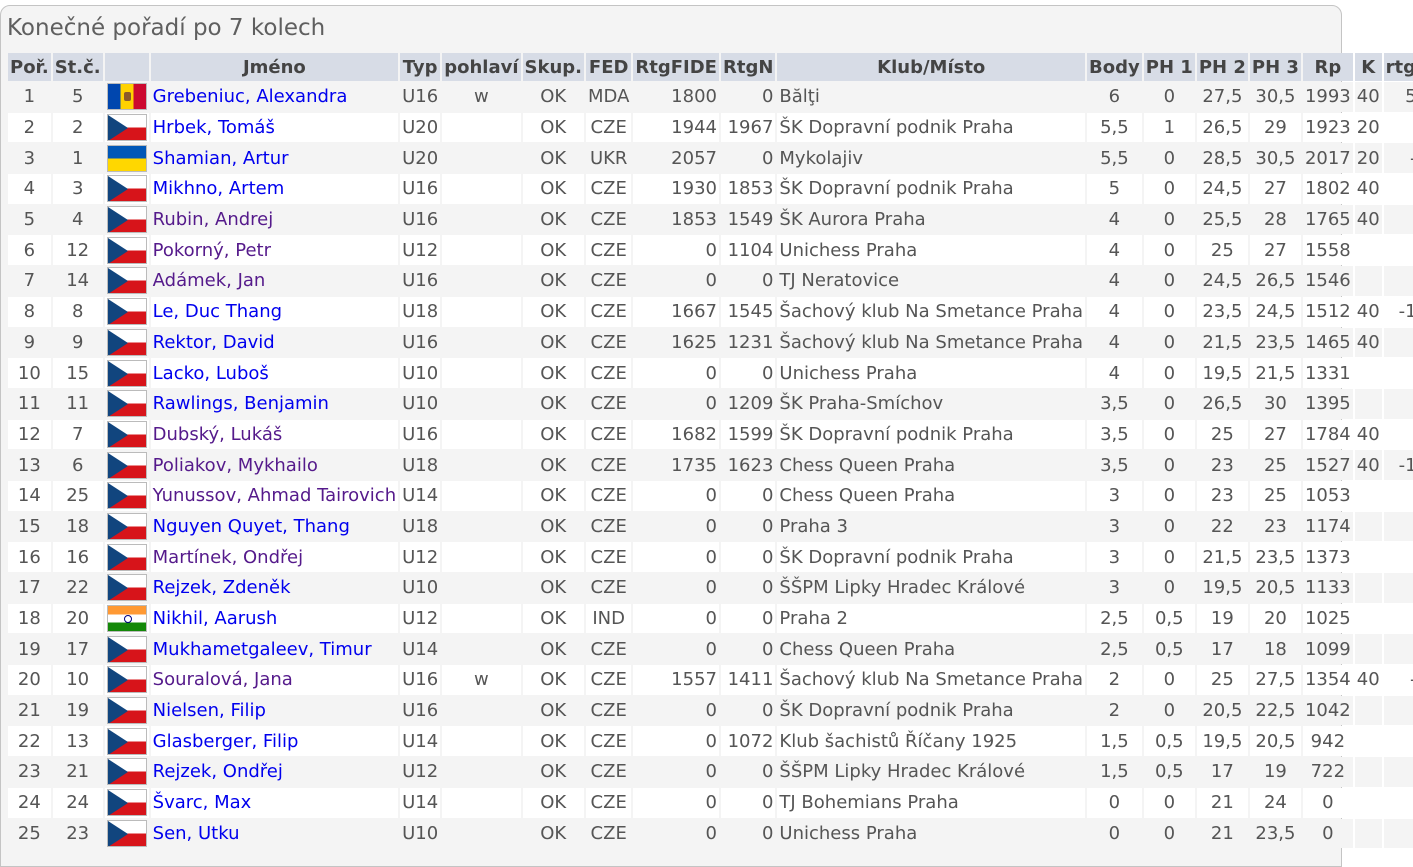 The height and width of the screenshot is (867, 1413). What do you see at coordinates (1222, 710) in the screenshot?
I see `tiebreak-2-cell: 20,5` at bounding box center [1222, 710].